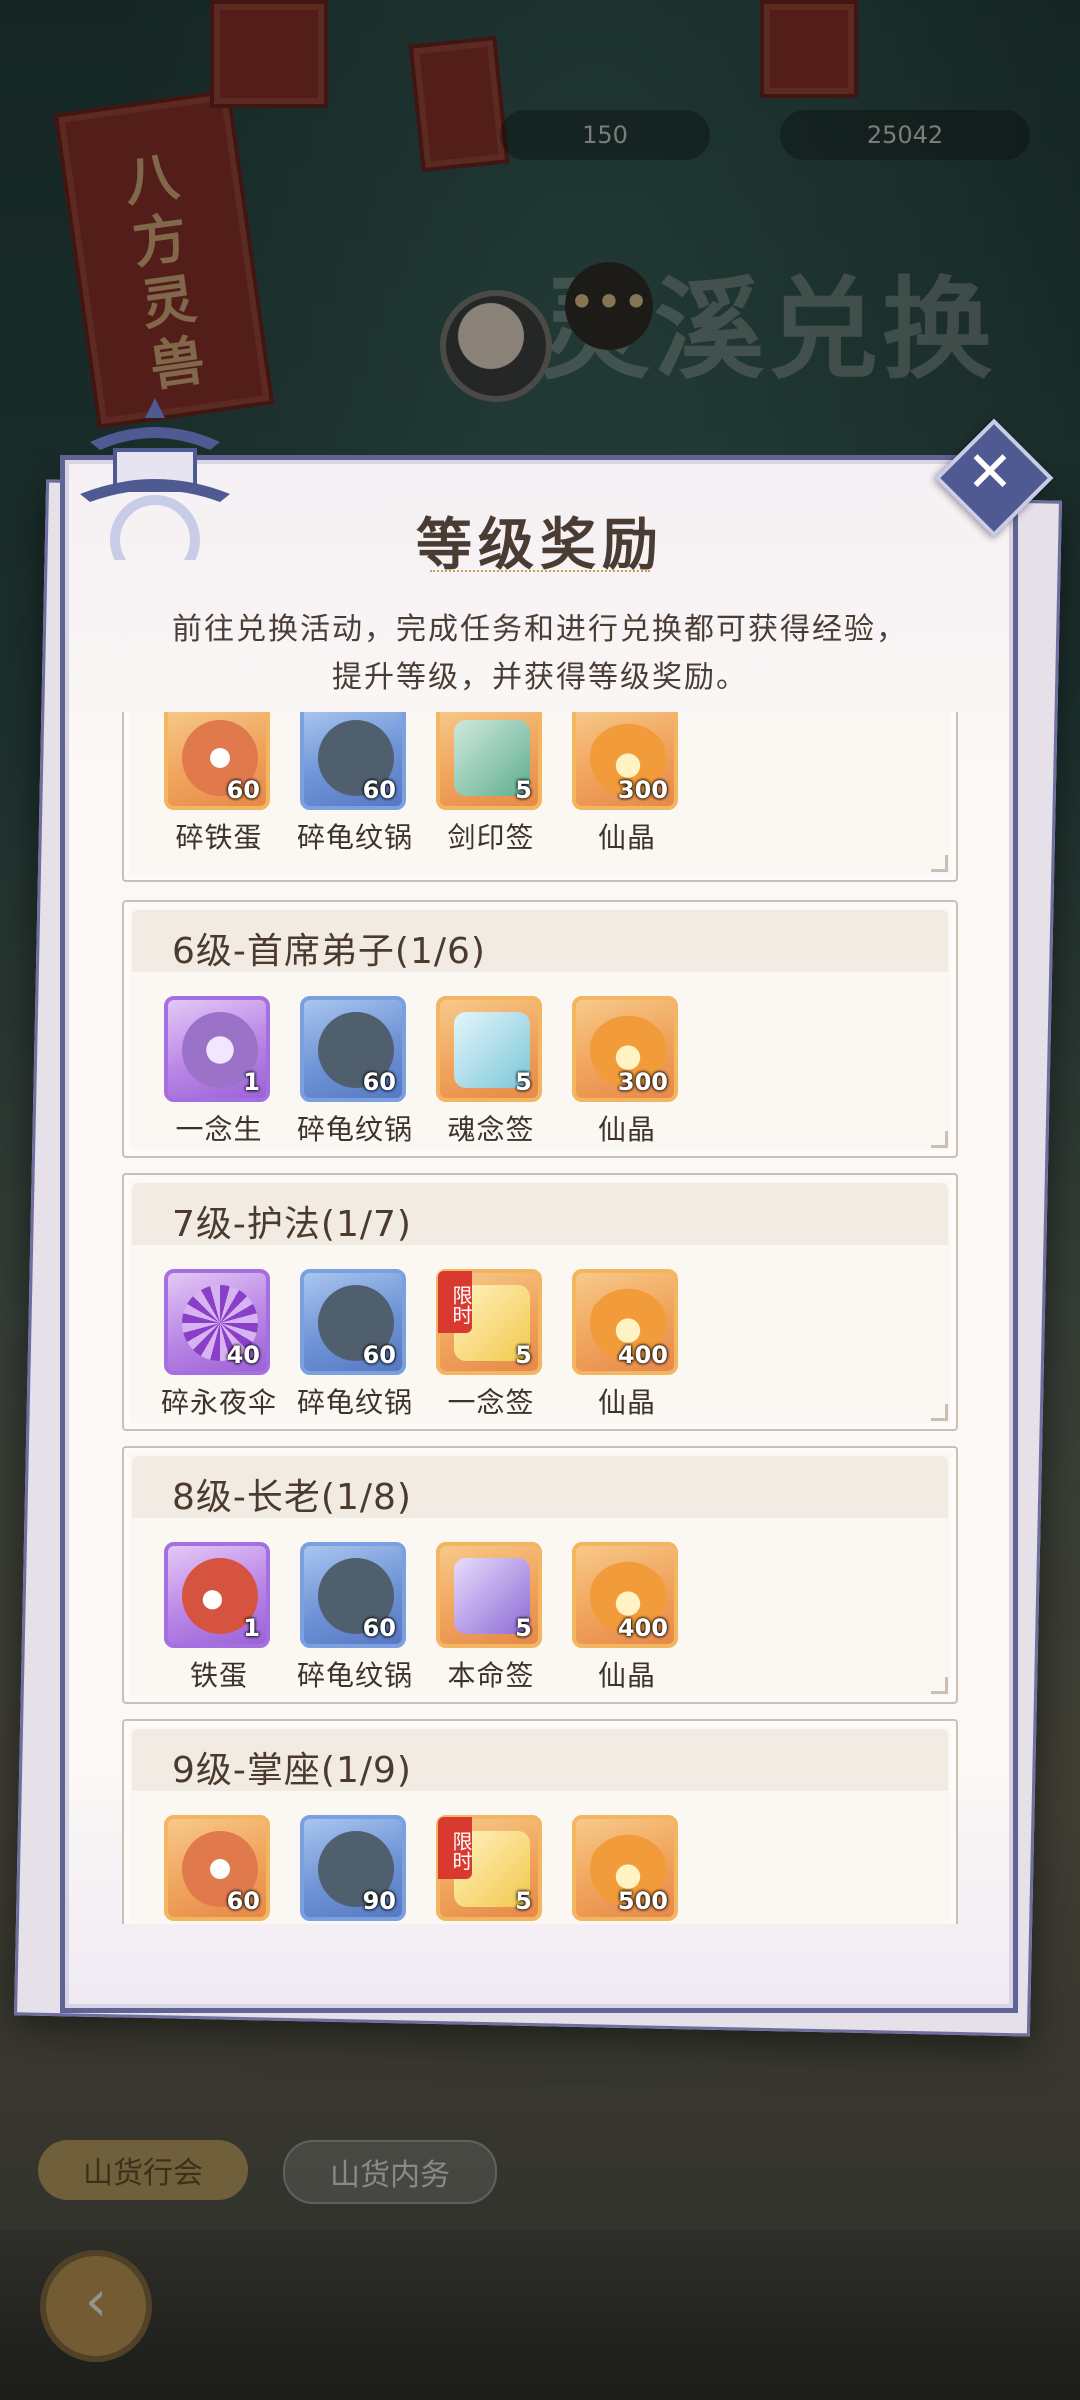  What do you see at coordinates (625, 1868) in the screenshot?
I see `item-xianjing-icon: 500` at bounding box center [625, 1868].